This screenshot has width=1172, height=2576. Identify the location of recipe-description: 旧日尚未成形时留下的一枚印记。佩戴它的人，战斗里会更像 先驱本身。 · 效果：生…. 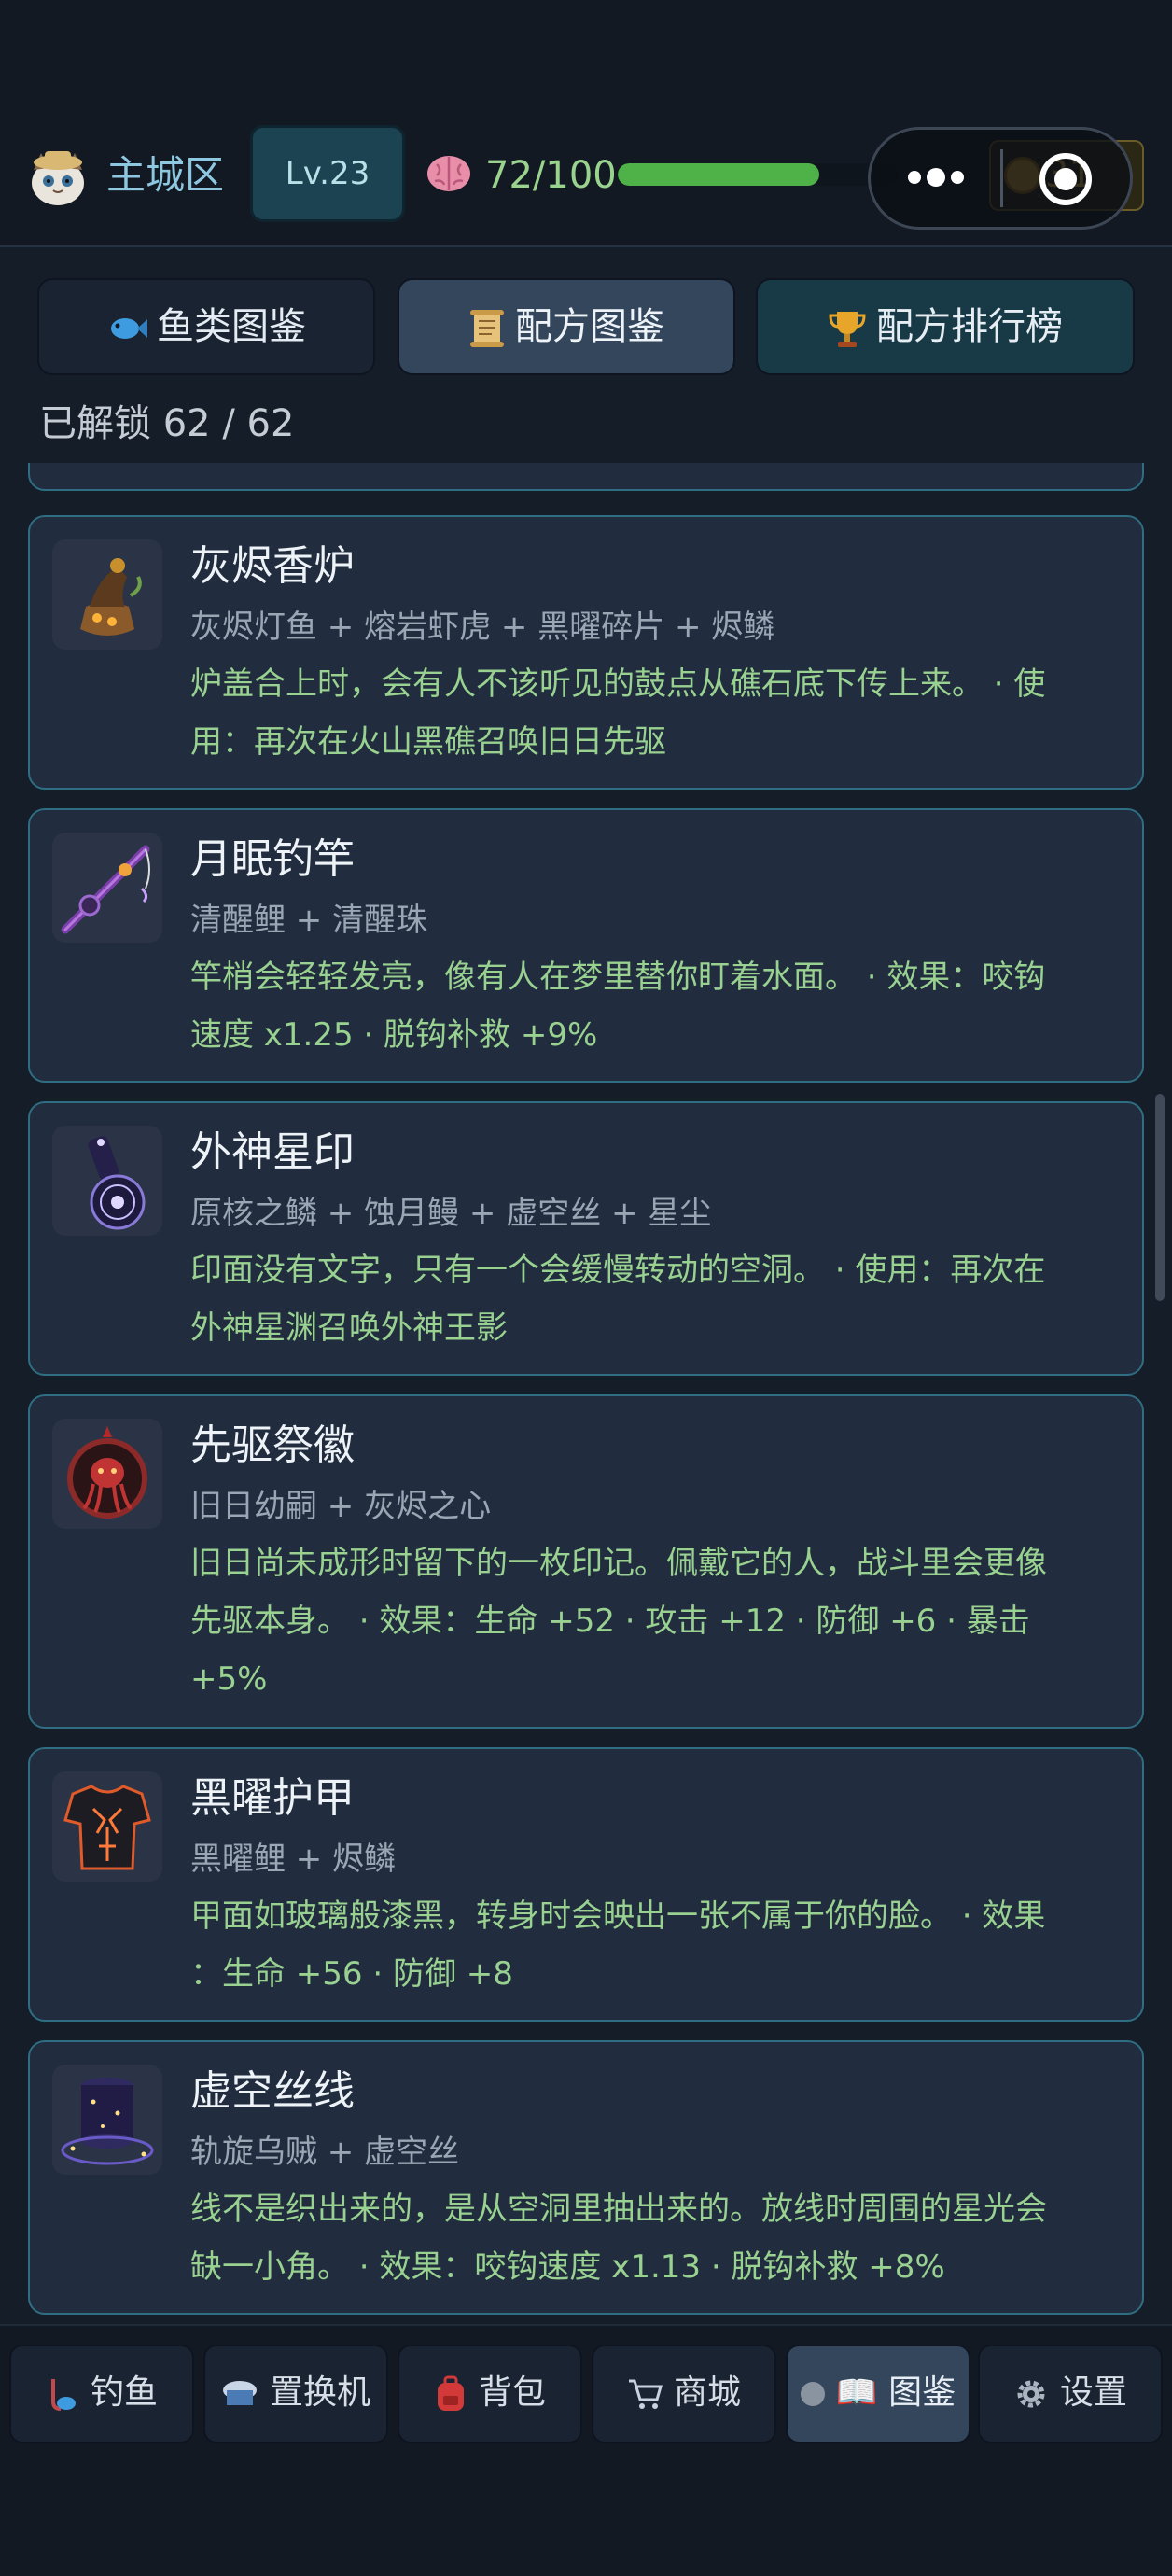
(656, 1621).